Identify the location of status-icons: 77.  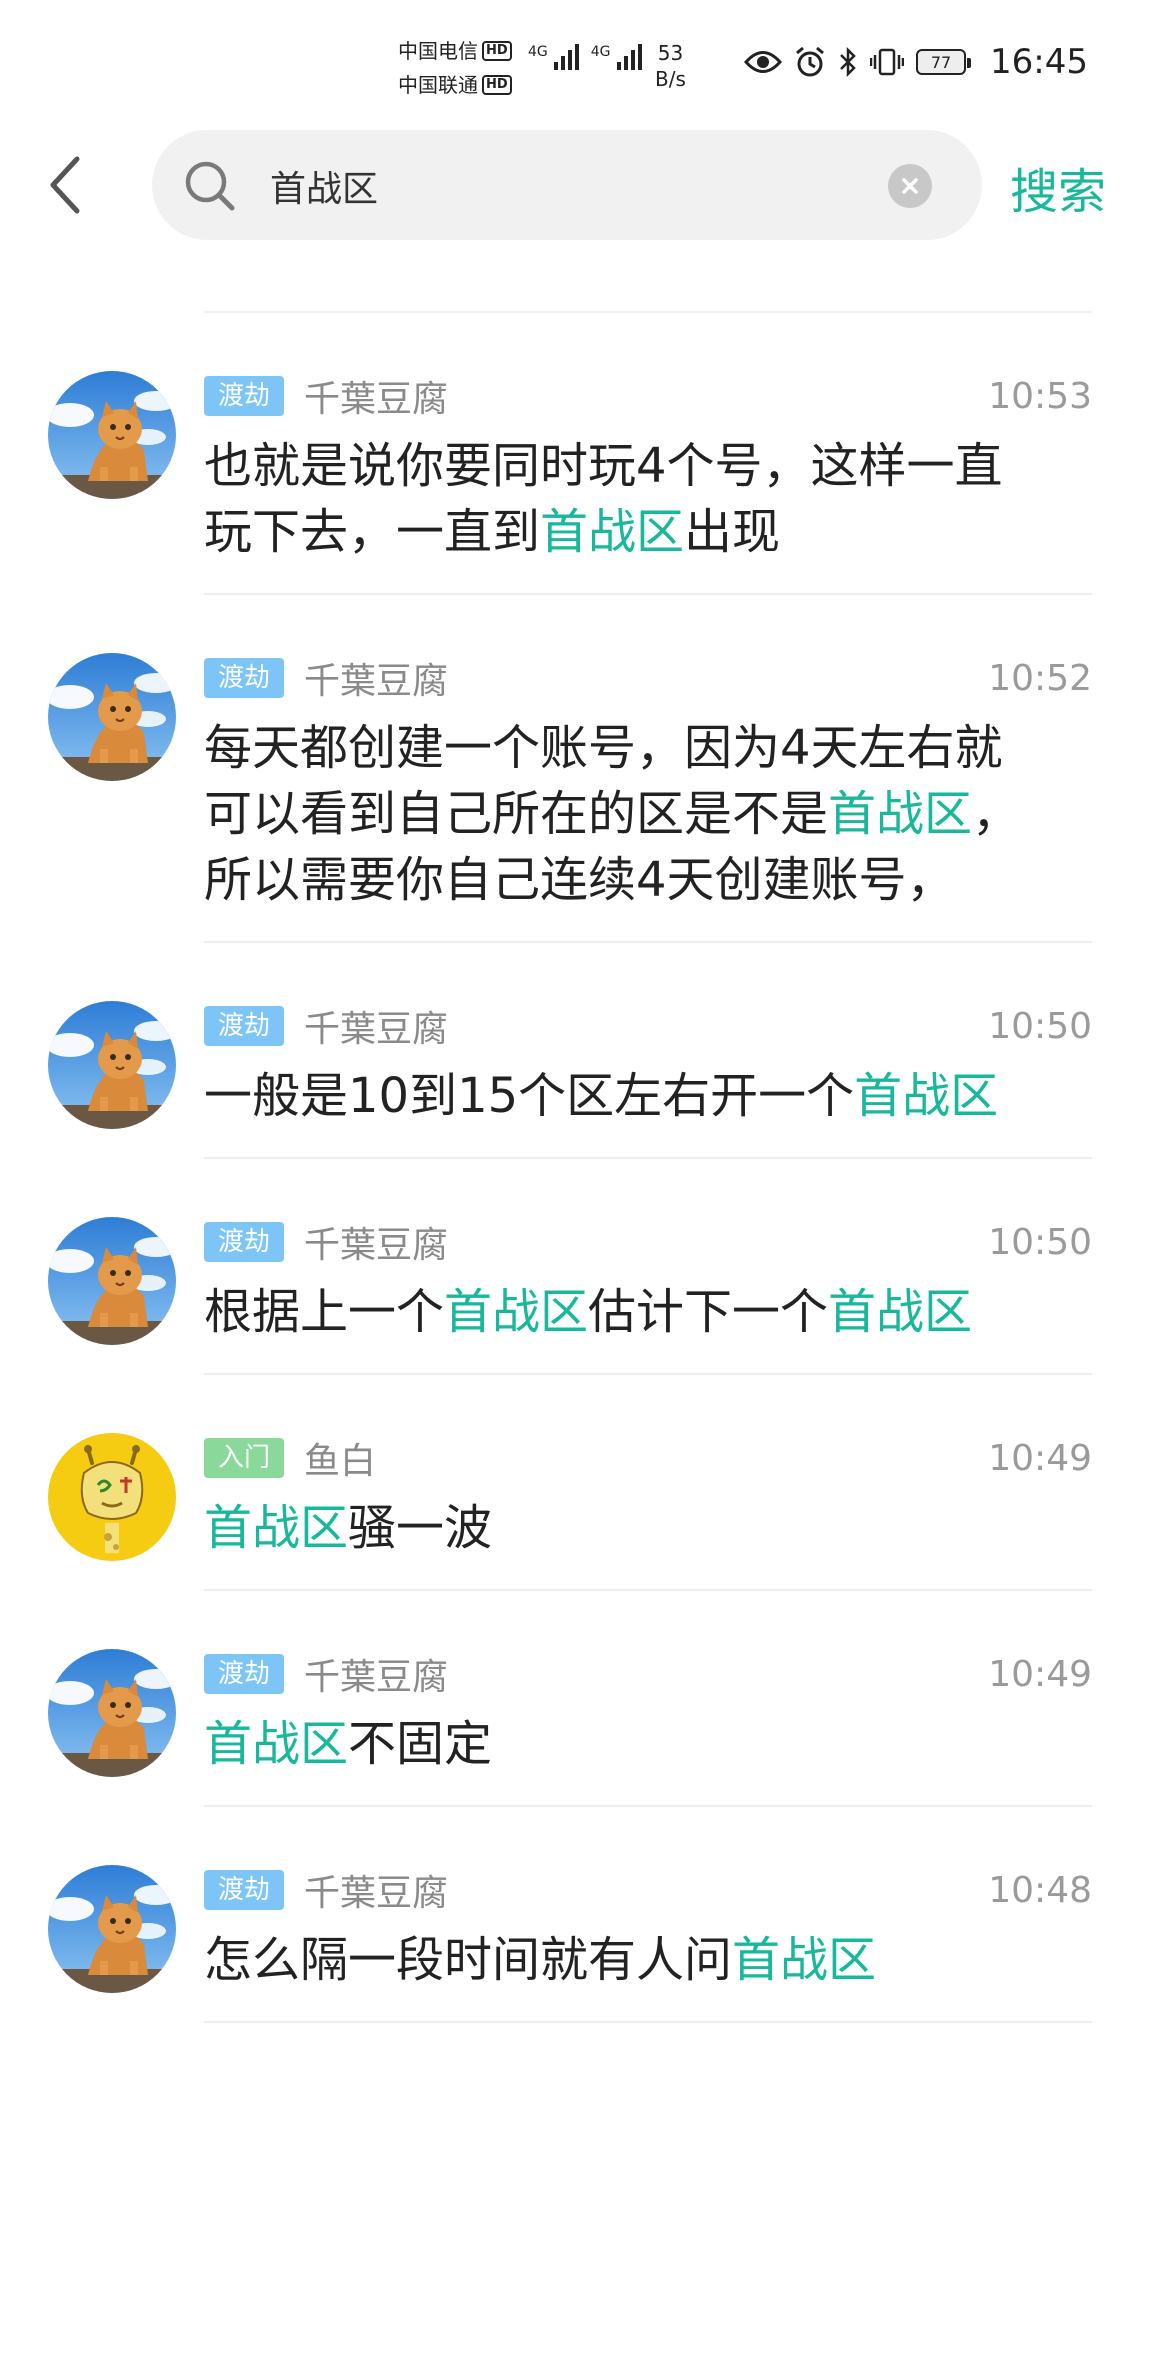
(857, 62).